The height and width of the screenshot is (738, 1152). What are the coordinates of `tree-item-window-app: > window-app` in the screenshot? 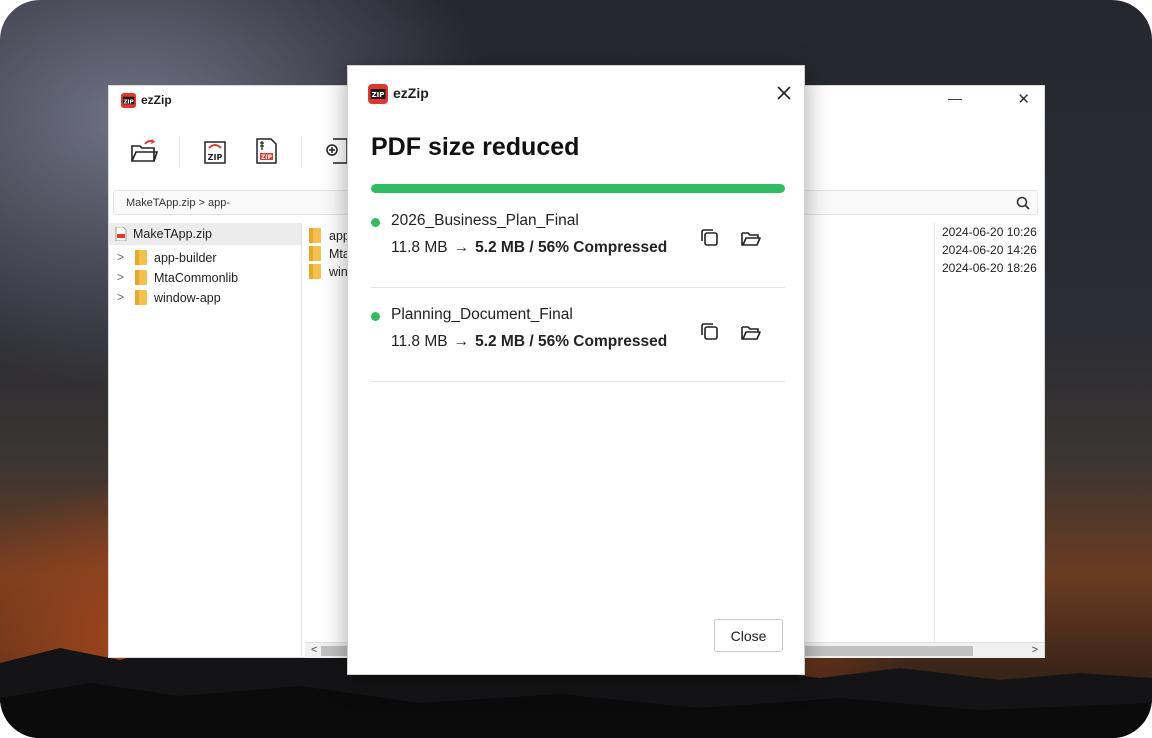 It's located at (205, 298).